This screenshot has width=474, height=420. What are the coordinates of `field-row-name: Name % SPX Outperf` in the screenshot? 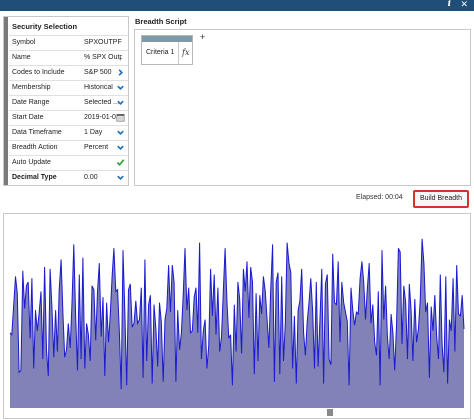 It's located at (68, 57).